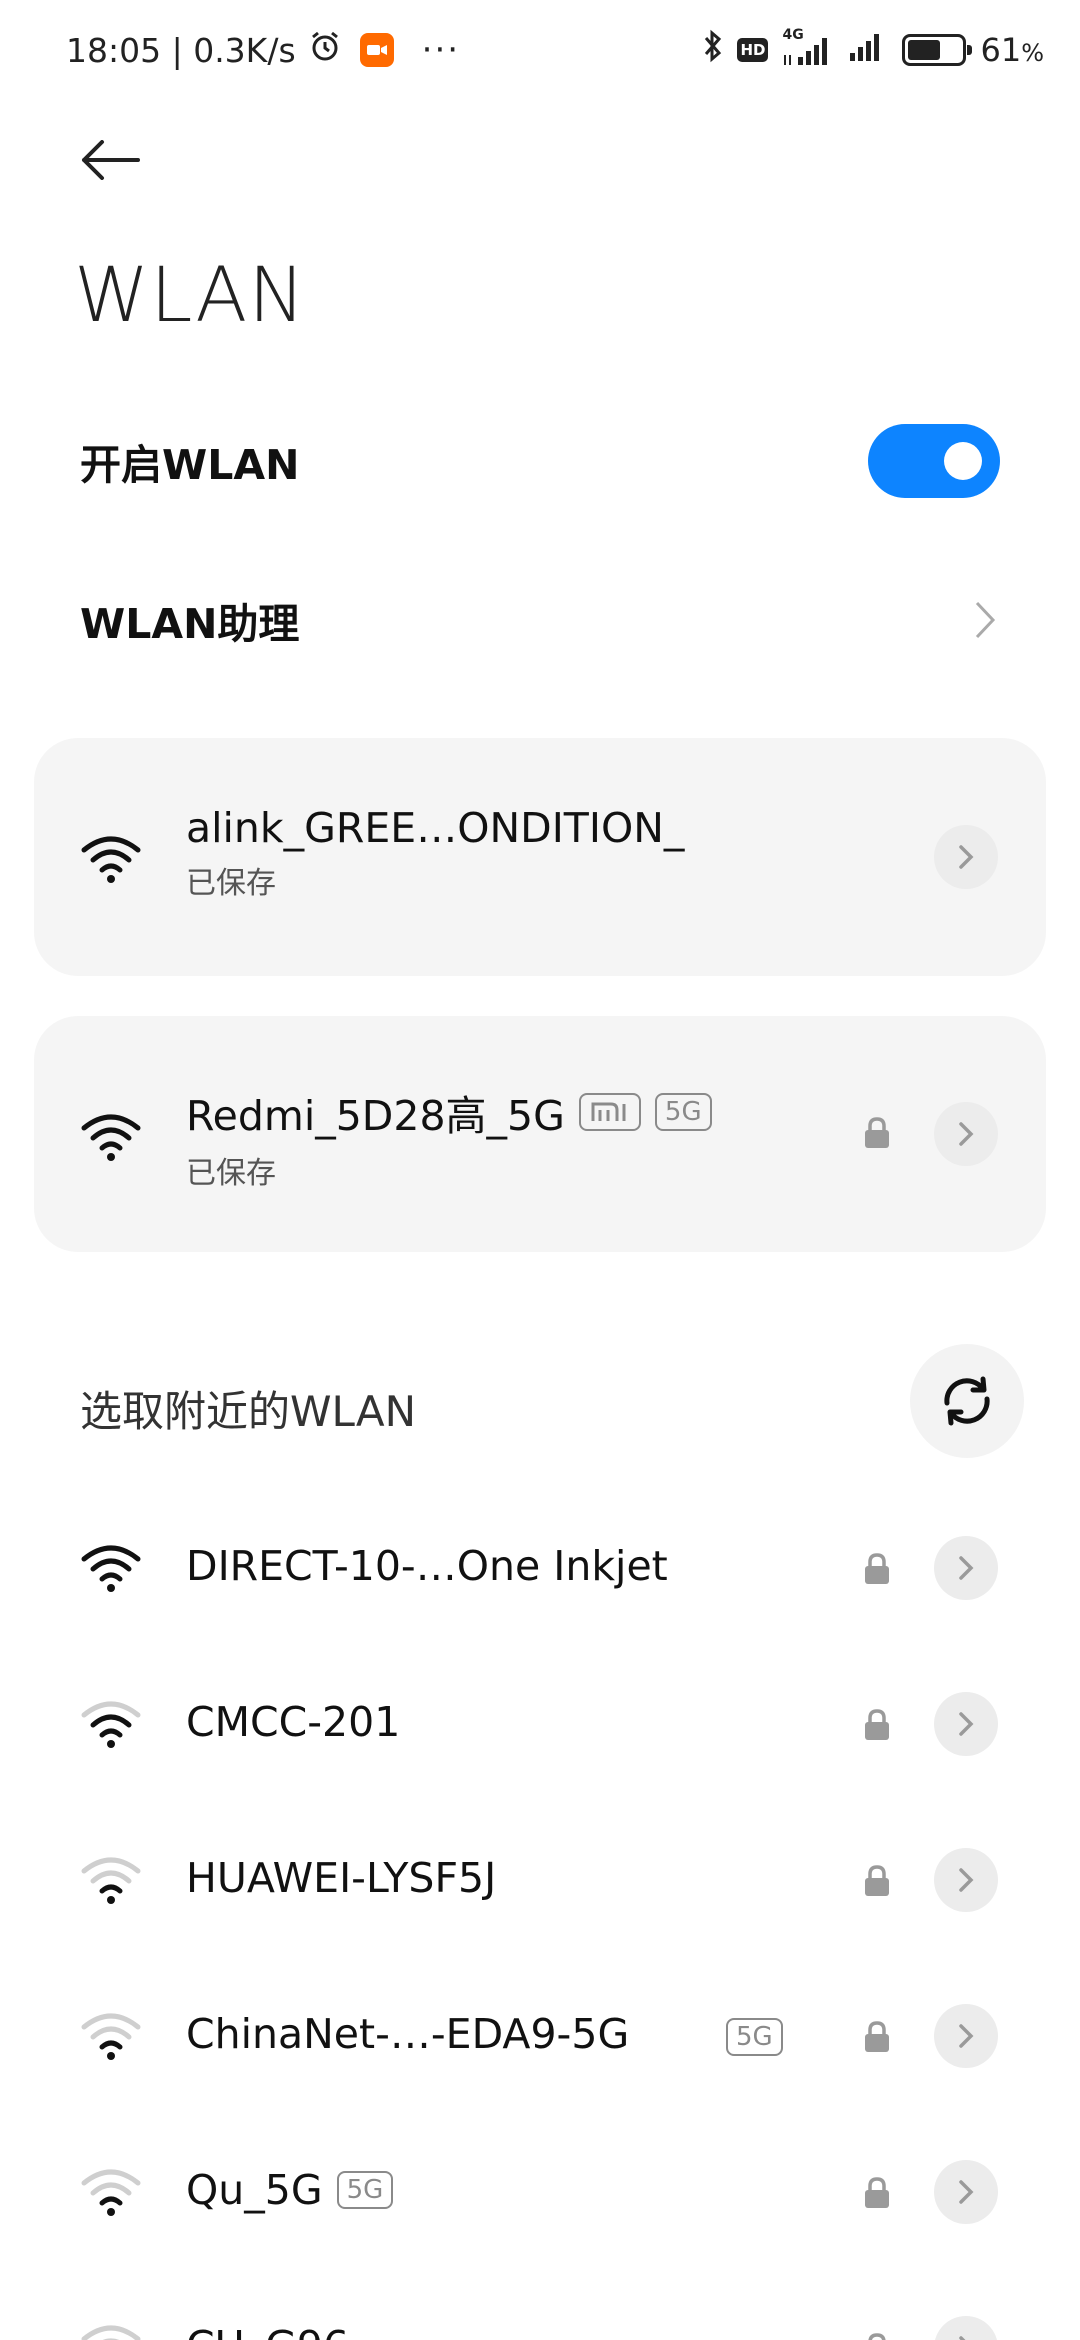 This screenshot has width=1080, height=2340. What do you see at coordinates (111, 160) in the screenshot?
I see `arrow-left-icon` at bounding box center [111, 160].